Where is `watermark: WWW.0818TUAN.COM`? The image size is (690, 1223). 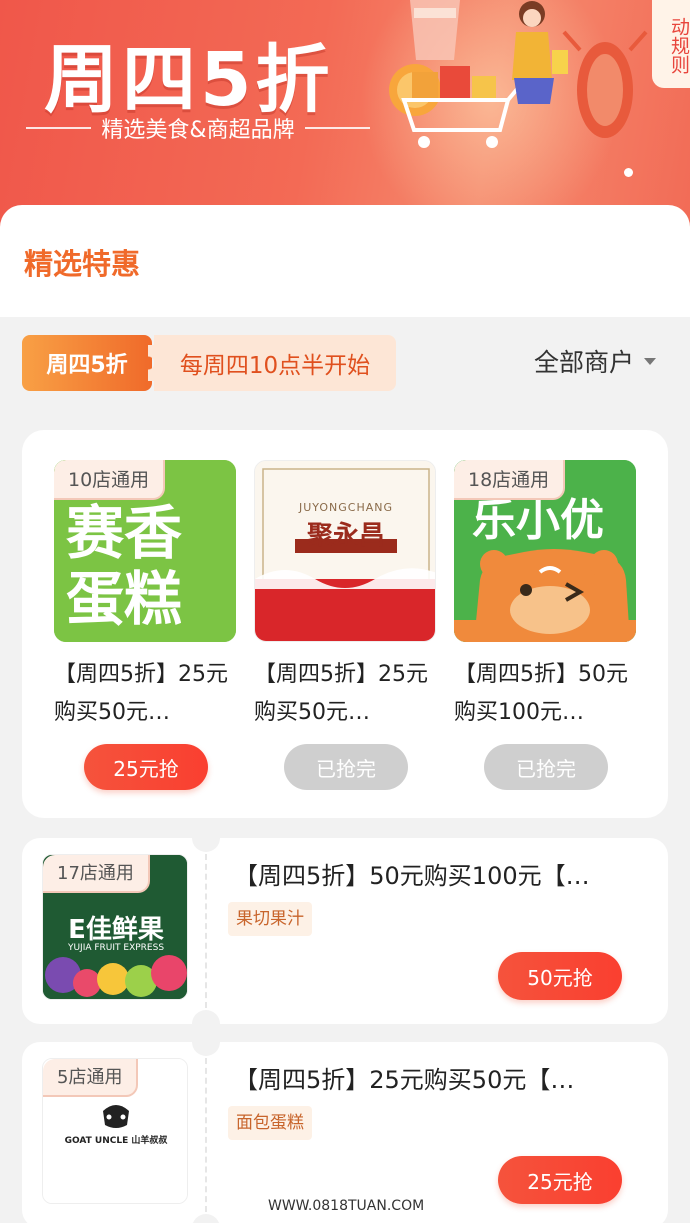
watermark: WWW.0818TUAN.COM is located at coordinates (346, 1206).